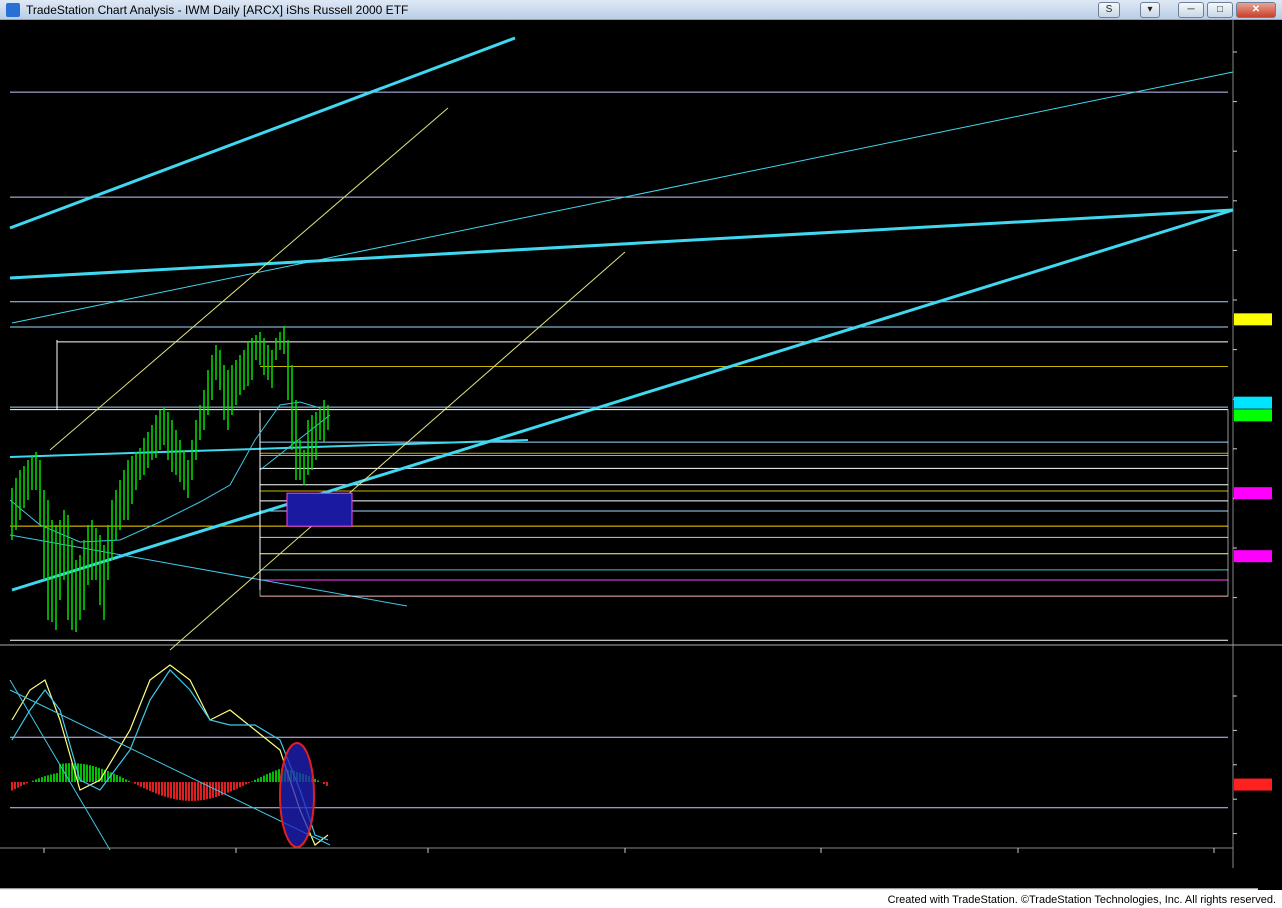  Describe the element at coordinates (1150, 10) in the screenshot. I see `dropdown-button: ▾` at that location.